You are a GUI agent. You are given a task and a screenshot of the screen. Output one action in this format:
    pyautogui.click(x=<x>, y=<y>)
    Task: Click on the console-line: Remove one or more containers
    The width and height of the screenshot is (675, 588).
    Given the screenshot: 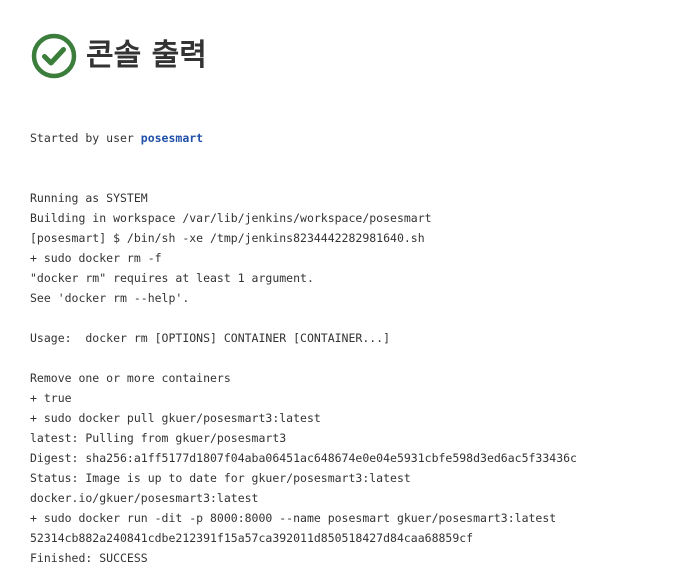 What is the action you would take?
    pyautogui.click(x=130, y=378)
    